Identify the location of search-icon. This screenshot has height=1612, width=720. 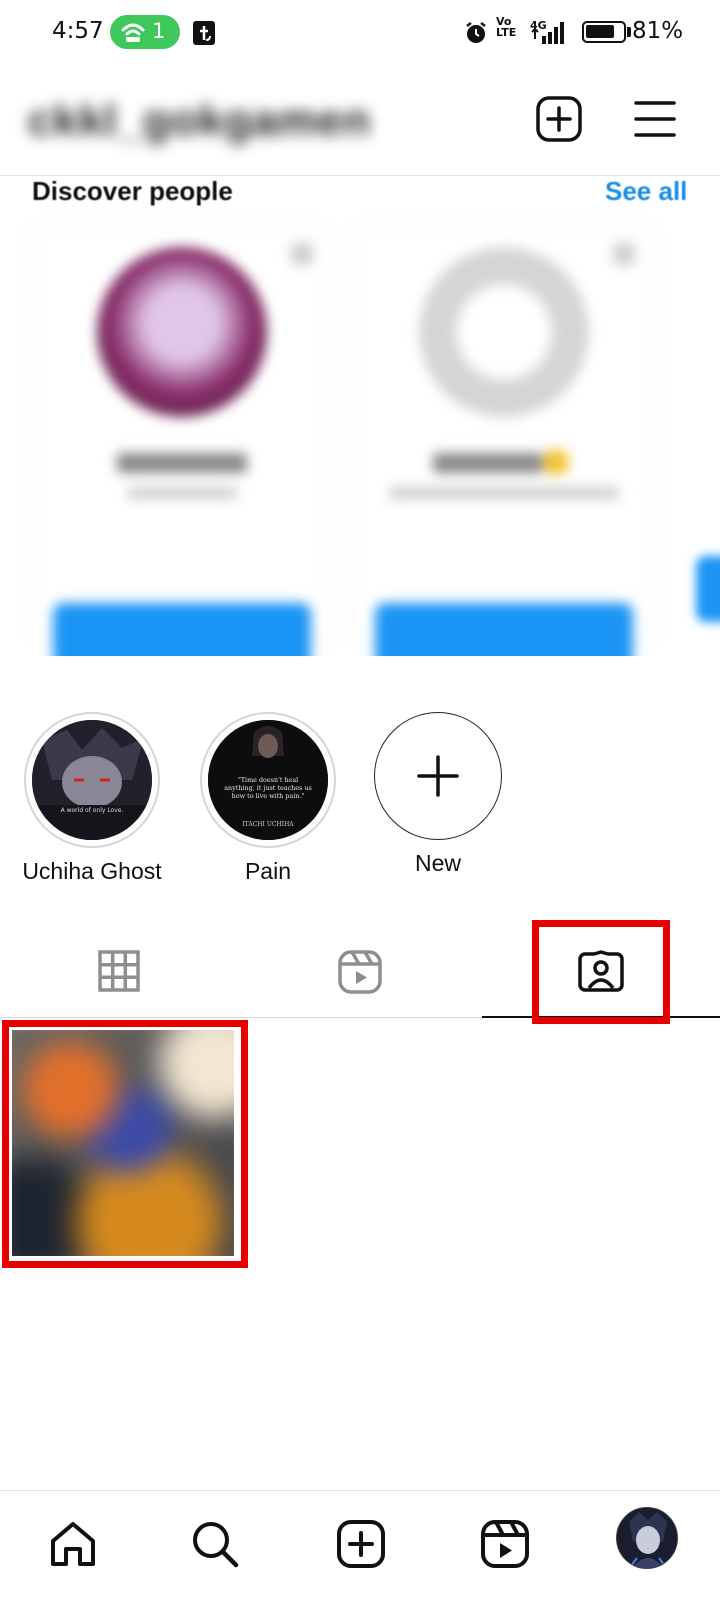
(215, 1544).